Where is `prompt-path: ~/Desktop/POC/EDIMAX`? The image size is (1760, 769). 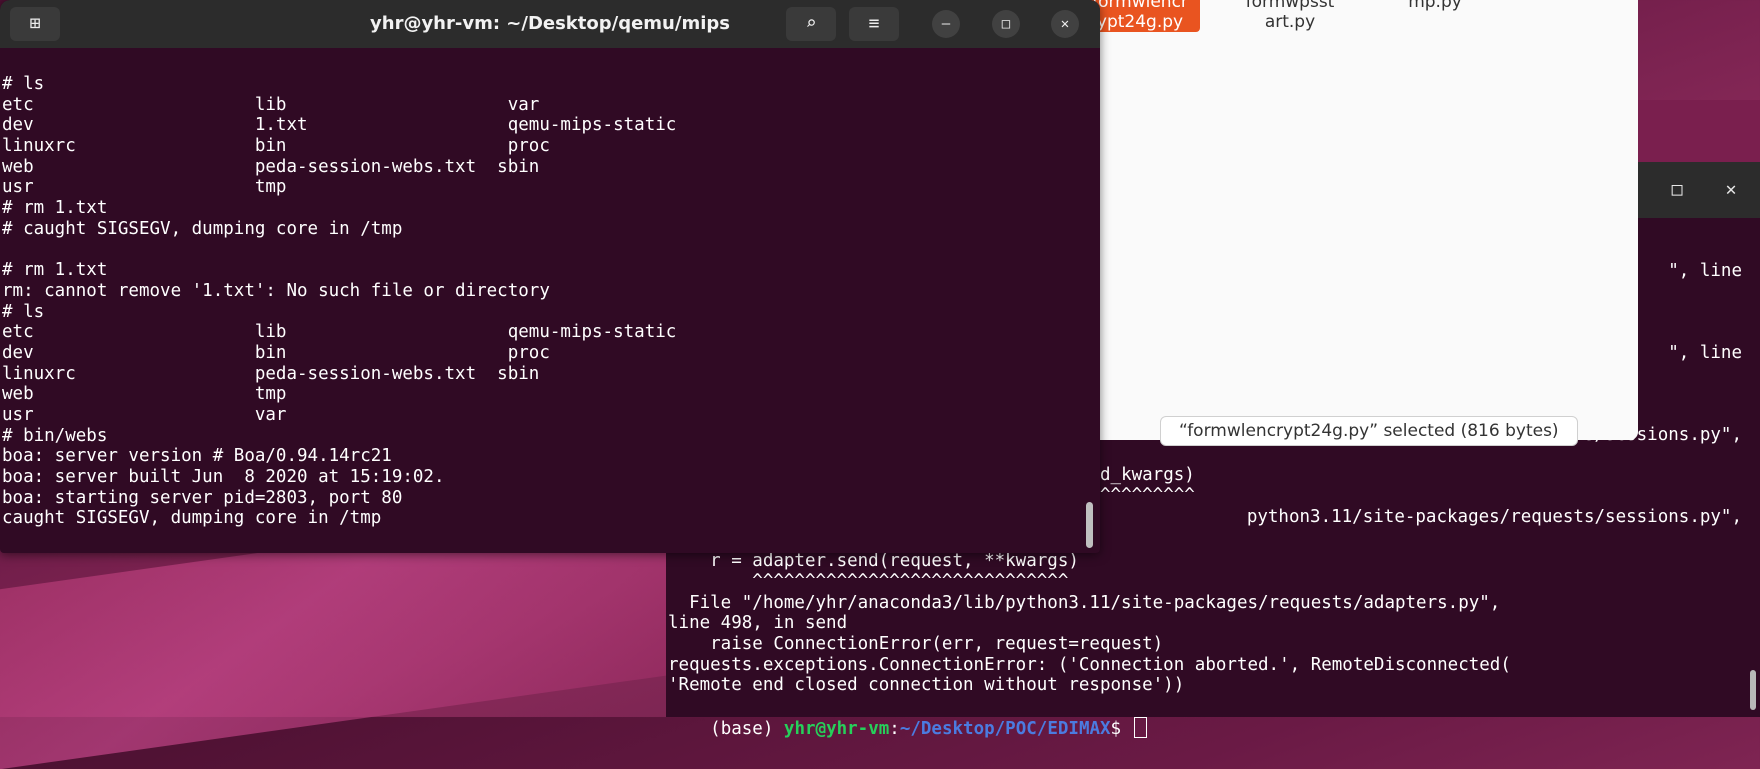
prompt-path: ~/Desktop/POC/EDIMAX is located at coordinates (1005, 729).